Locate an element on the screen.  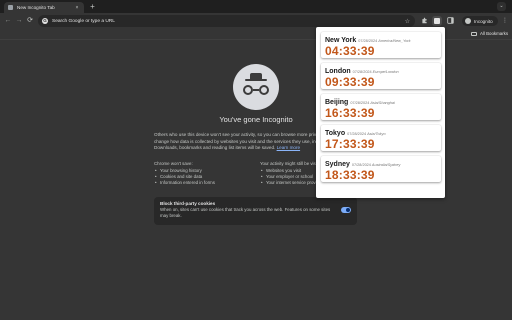
tab-close-icon: × is located at coordinates (77, 8).